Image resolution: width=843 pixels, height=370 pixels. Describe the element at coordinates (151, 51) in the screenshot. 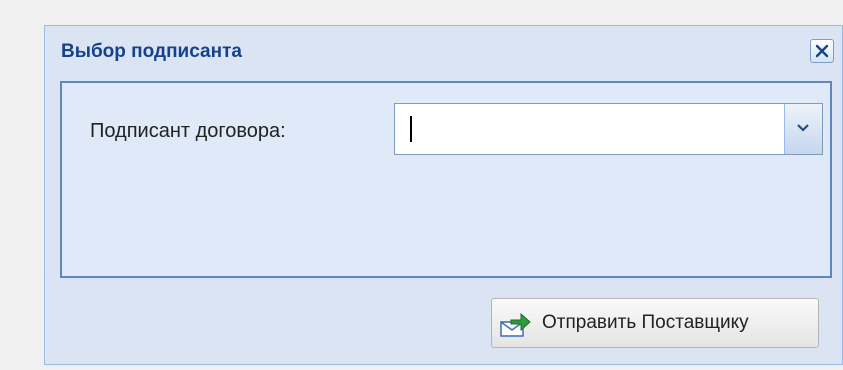

I see `dialog-title: Выбор подписанта` at that location.